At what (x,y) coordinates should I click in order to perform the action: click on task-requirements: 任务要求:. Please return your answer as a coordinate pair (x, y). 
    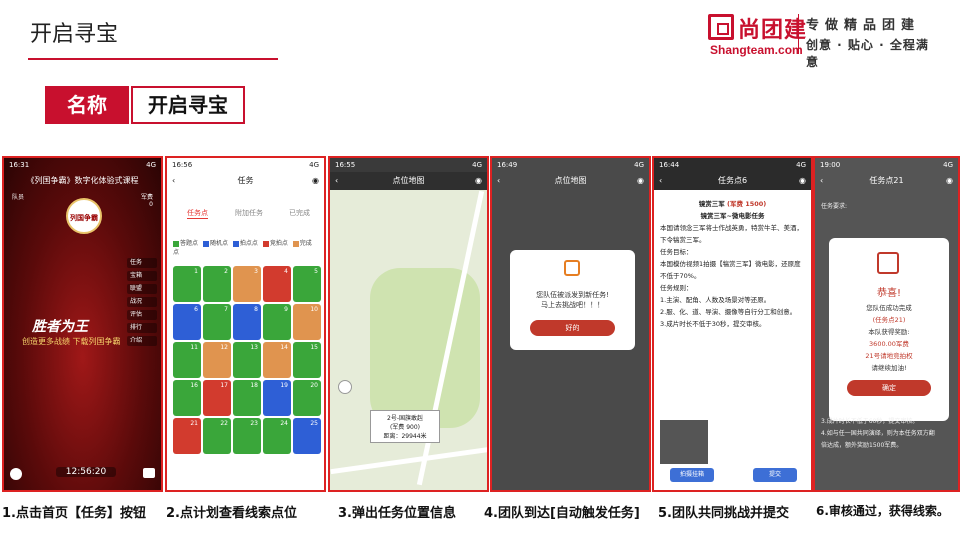
    Looking at the image, I should click on (886, 207).